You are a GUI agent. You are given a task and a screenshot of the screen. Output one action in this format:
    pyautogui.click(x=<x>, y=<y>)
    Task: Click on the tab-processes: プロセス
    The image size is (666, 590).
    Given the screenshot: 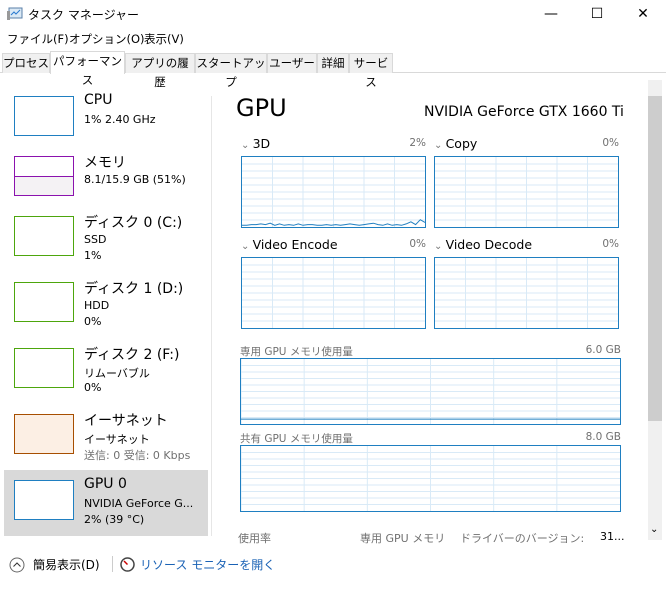 What is the action you would take?
    pyautogui.click(x=26, y=63)
    